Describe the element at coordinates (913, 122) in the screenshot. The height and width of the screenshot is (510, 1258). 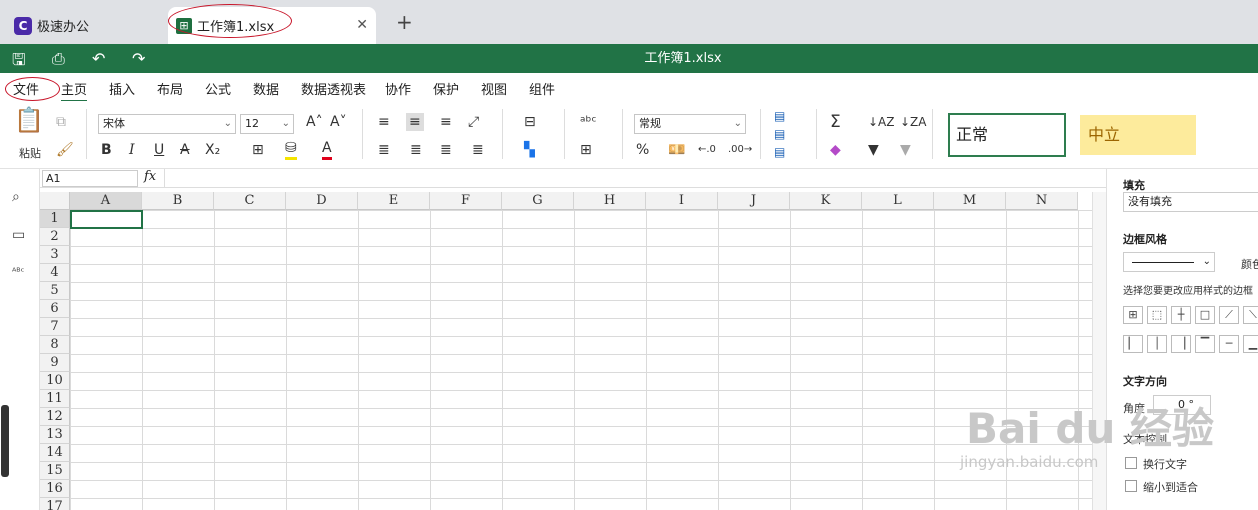
I see `sort-desc-icon: ↓ZA` at that location.